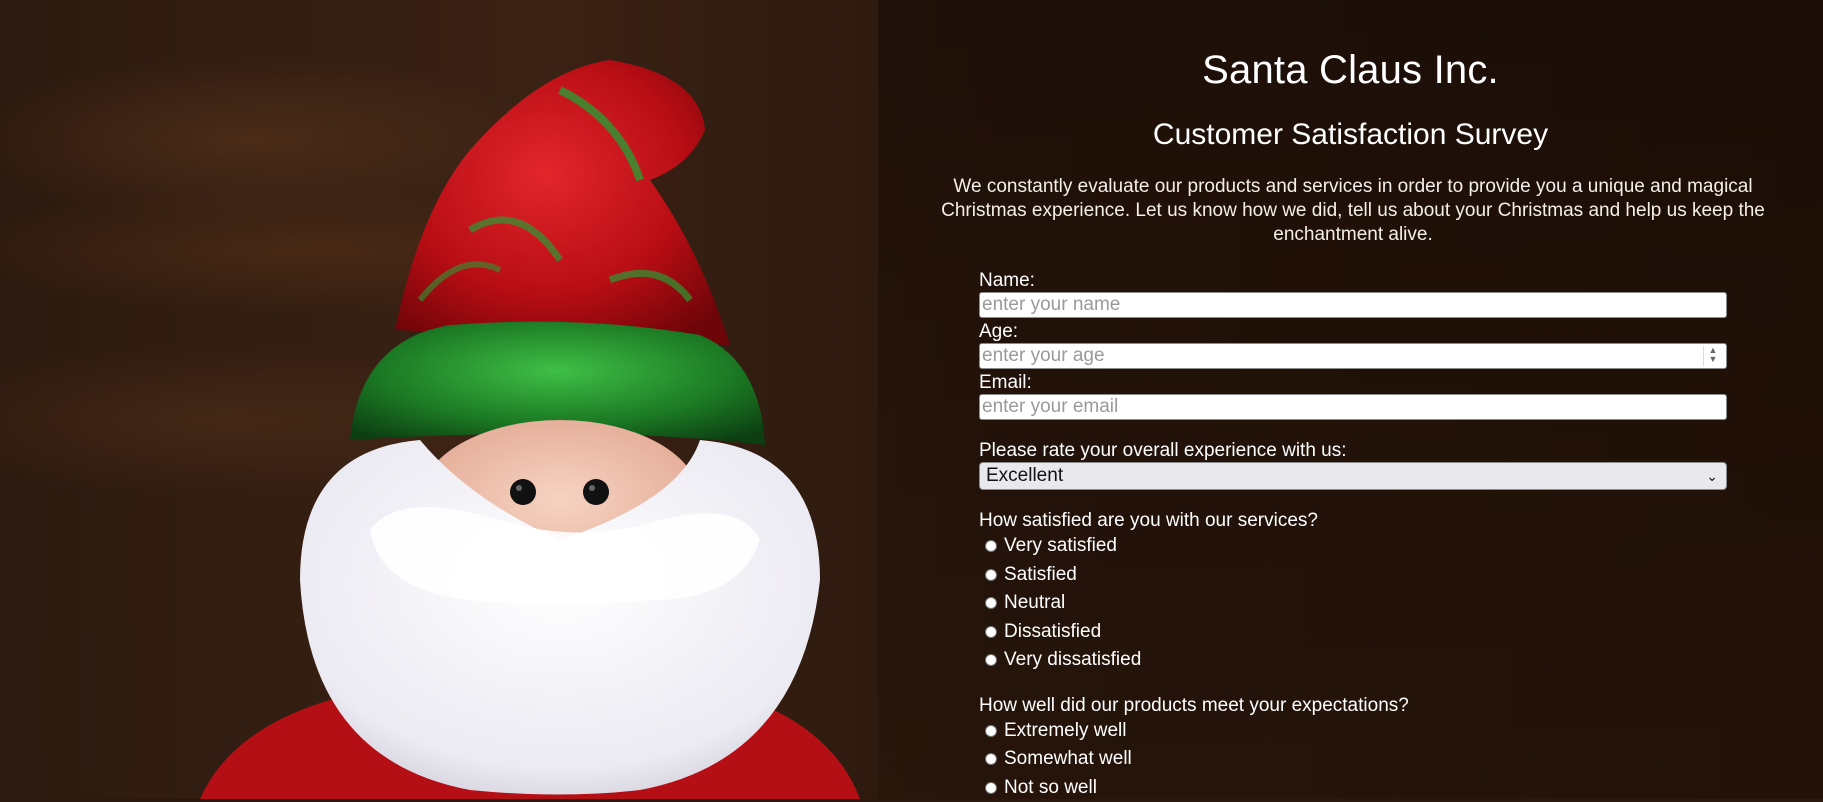 The width and height of the screenshot is (1823, 802). Describe the element at coordinates (1350, 135) in the screenshot. I see `page-subtitle: Customer Satisfaction Survey` at that location.